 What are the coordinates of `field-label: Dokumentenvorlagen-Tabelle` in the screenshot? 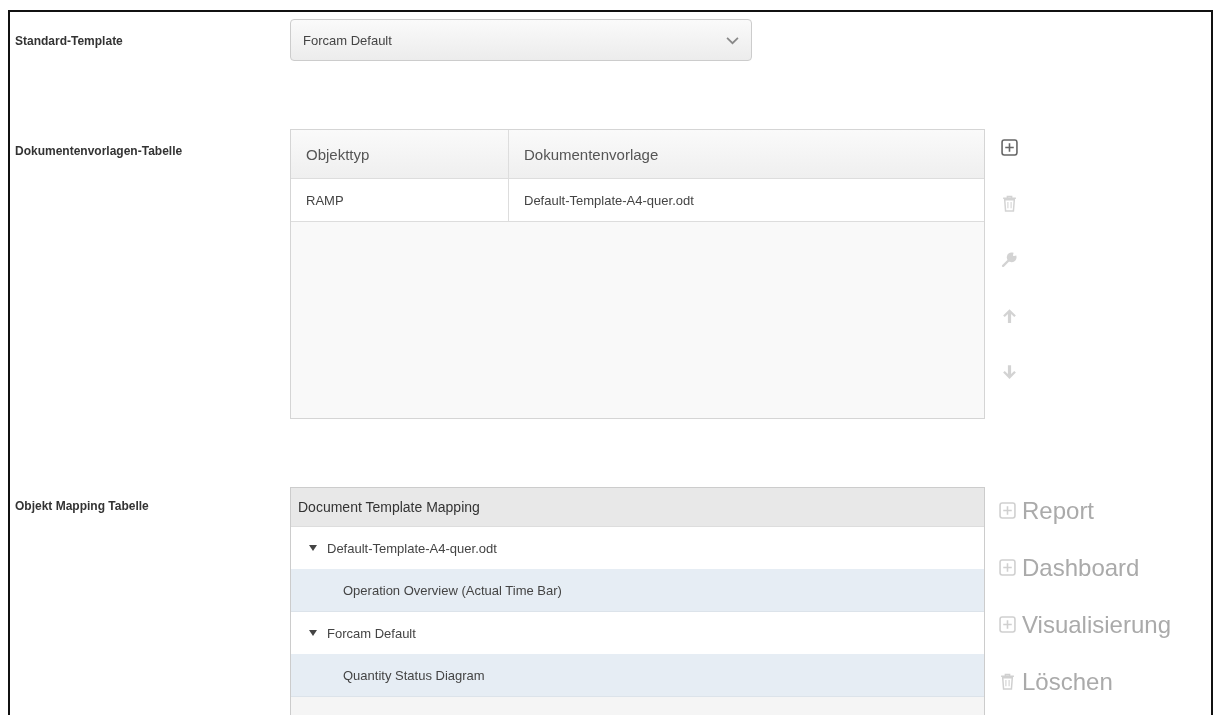 It's located at (99, 150).